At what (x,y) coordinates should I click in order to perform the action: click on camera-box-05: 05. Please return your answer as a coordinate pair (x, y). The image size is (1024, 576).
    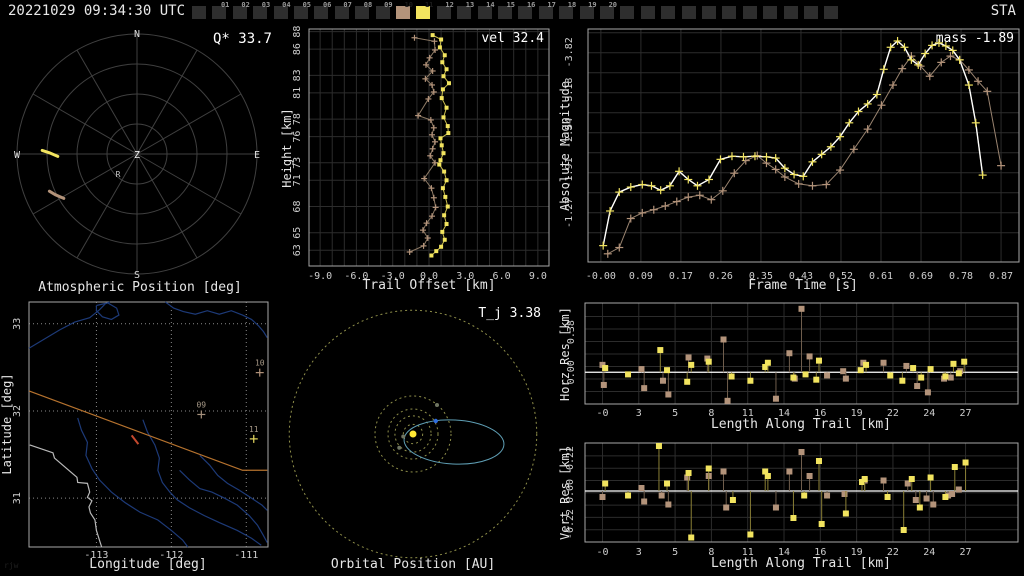
    Looking at the image, I should click on (302, 10).